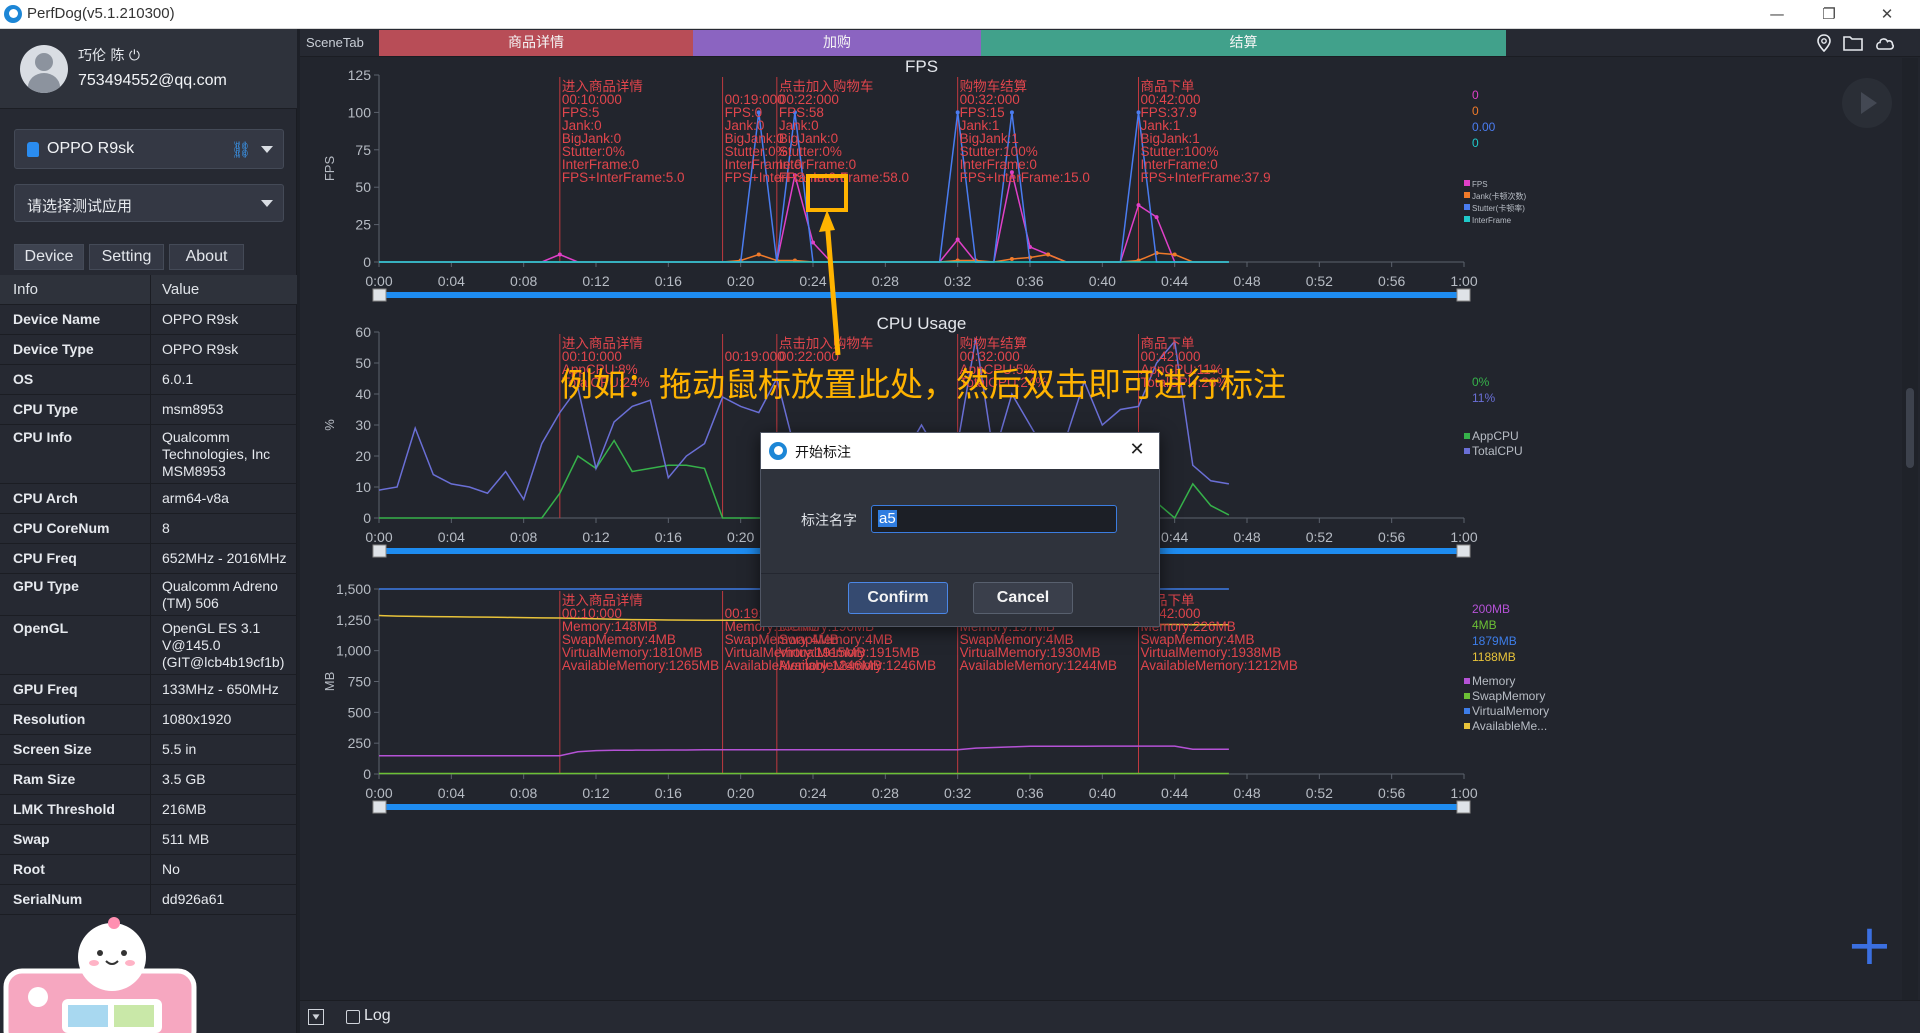  I want to click on scene-segment-加购: 加购, so click(837, 43).